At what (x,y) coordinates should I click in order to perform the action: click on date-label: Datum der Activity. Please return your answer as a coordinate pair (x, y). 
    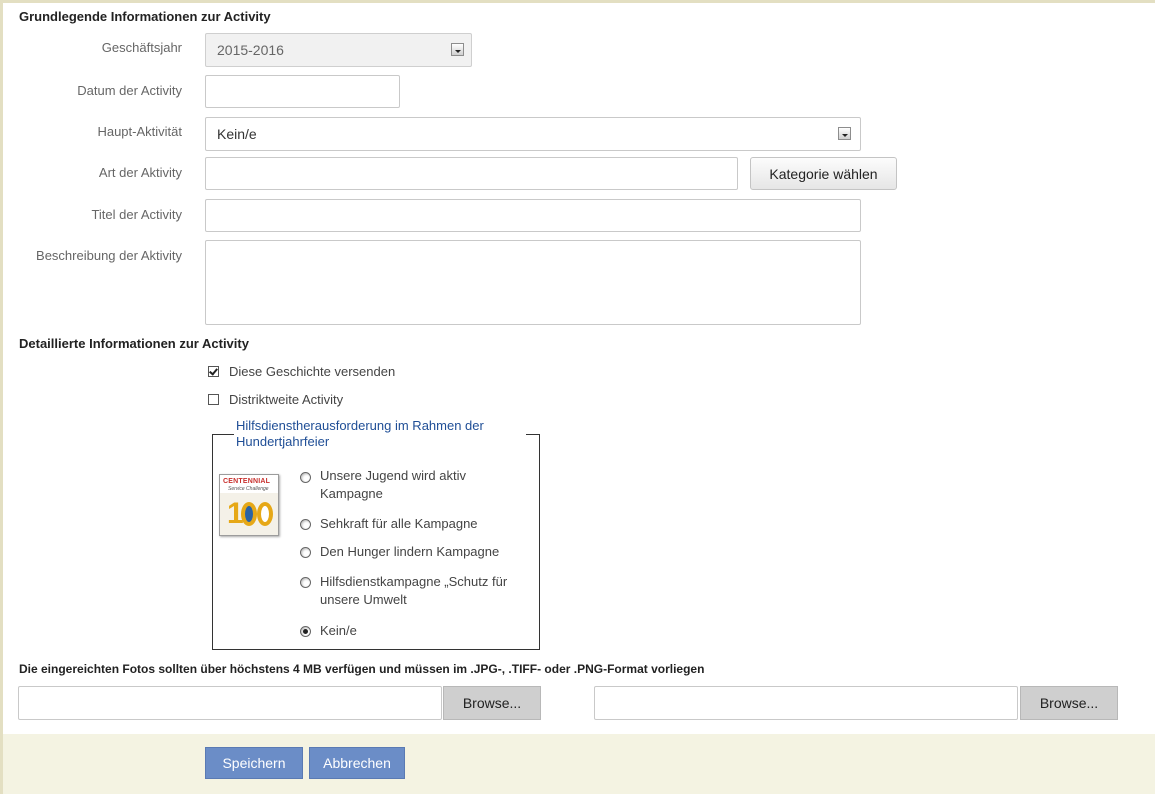
    Looking at the image, I should click on (129, 90).